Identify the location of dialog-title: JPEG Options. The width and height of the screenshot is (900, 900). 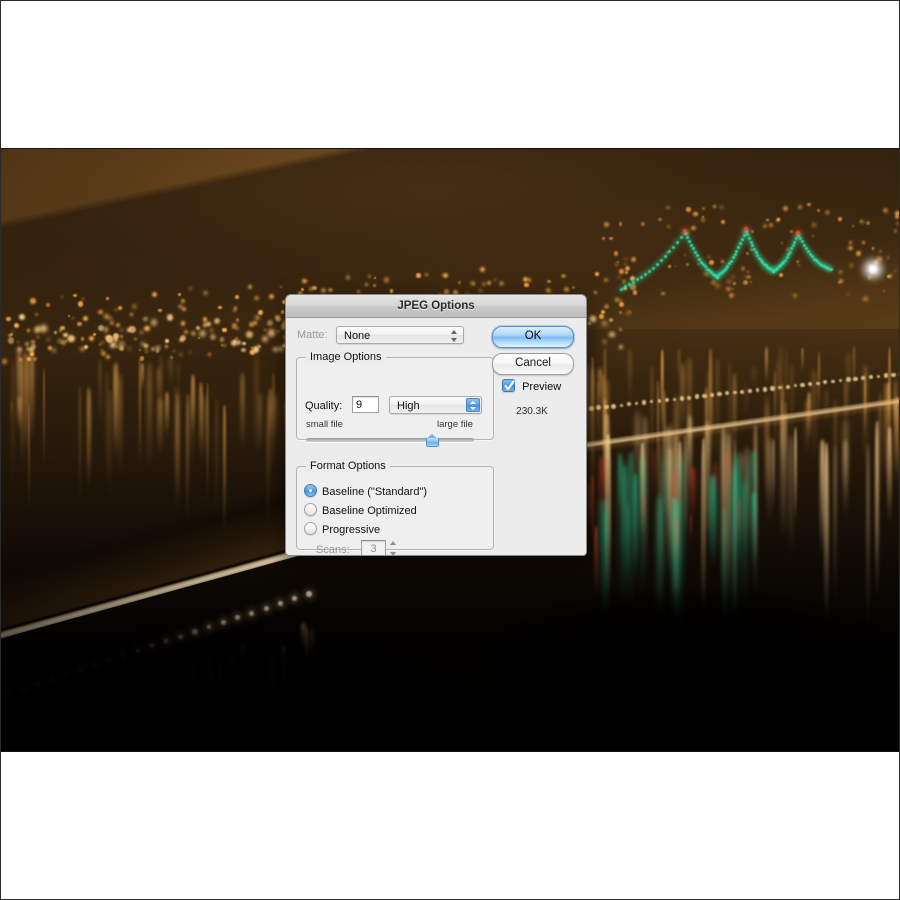
(436, 306).